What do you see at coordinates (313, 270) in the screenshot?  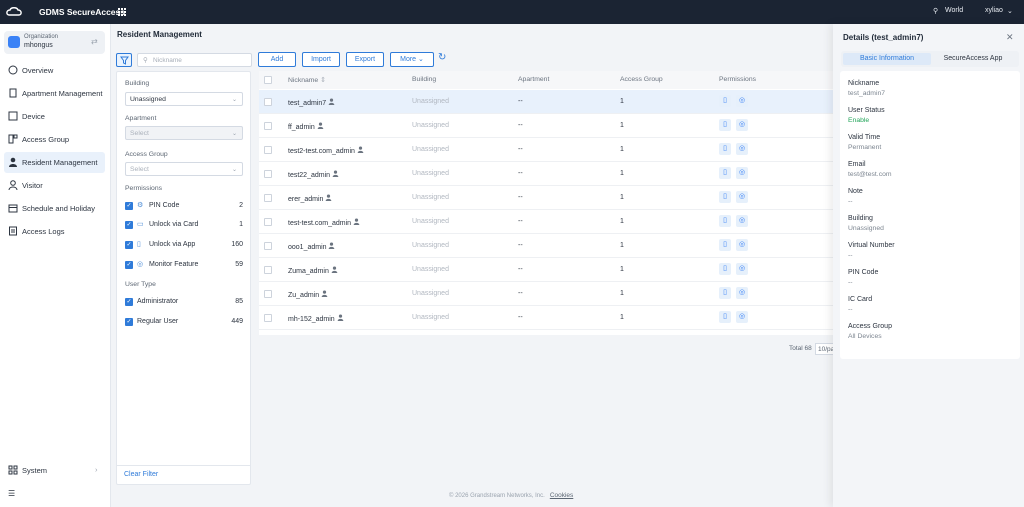 I see `nickname-cell: Zuma_admin` at bounding box center [313, 270].